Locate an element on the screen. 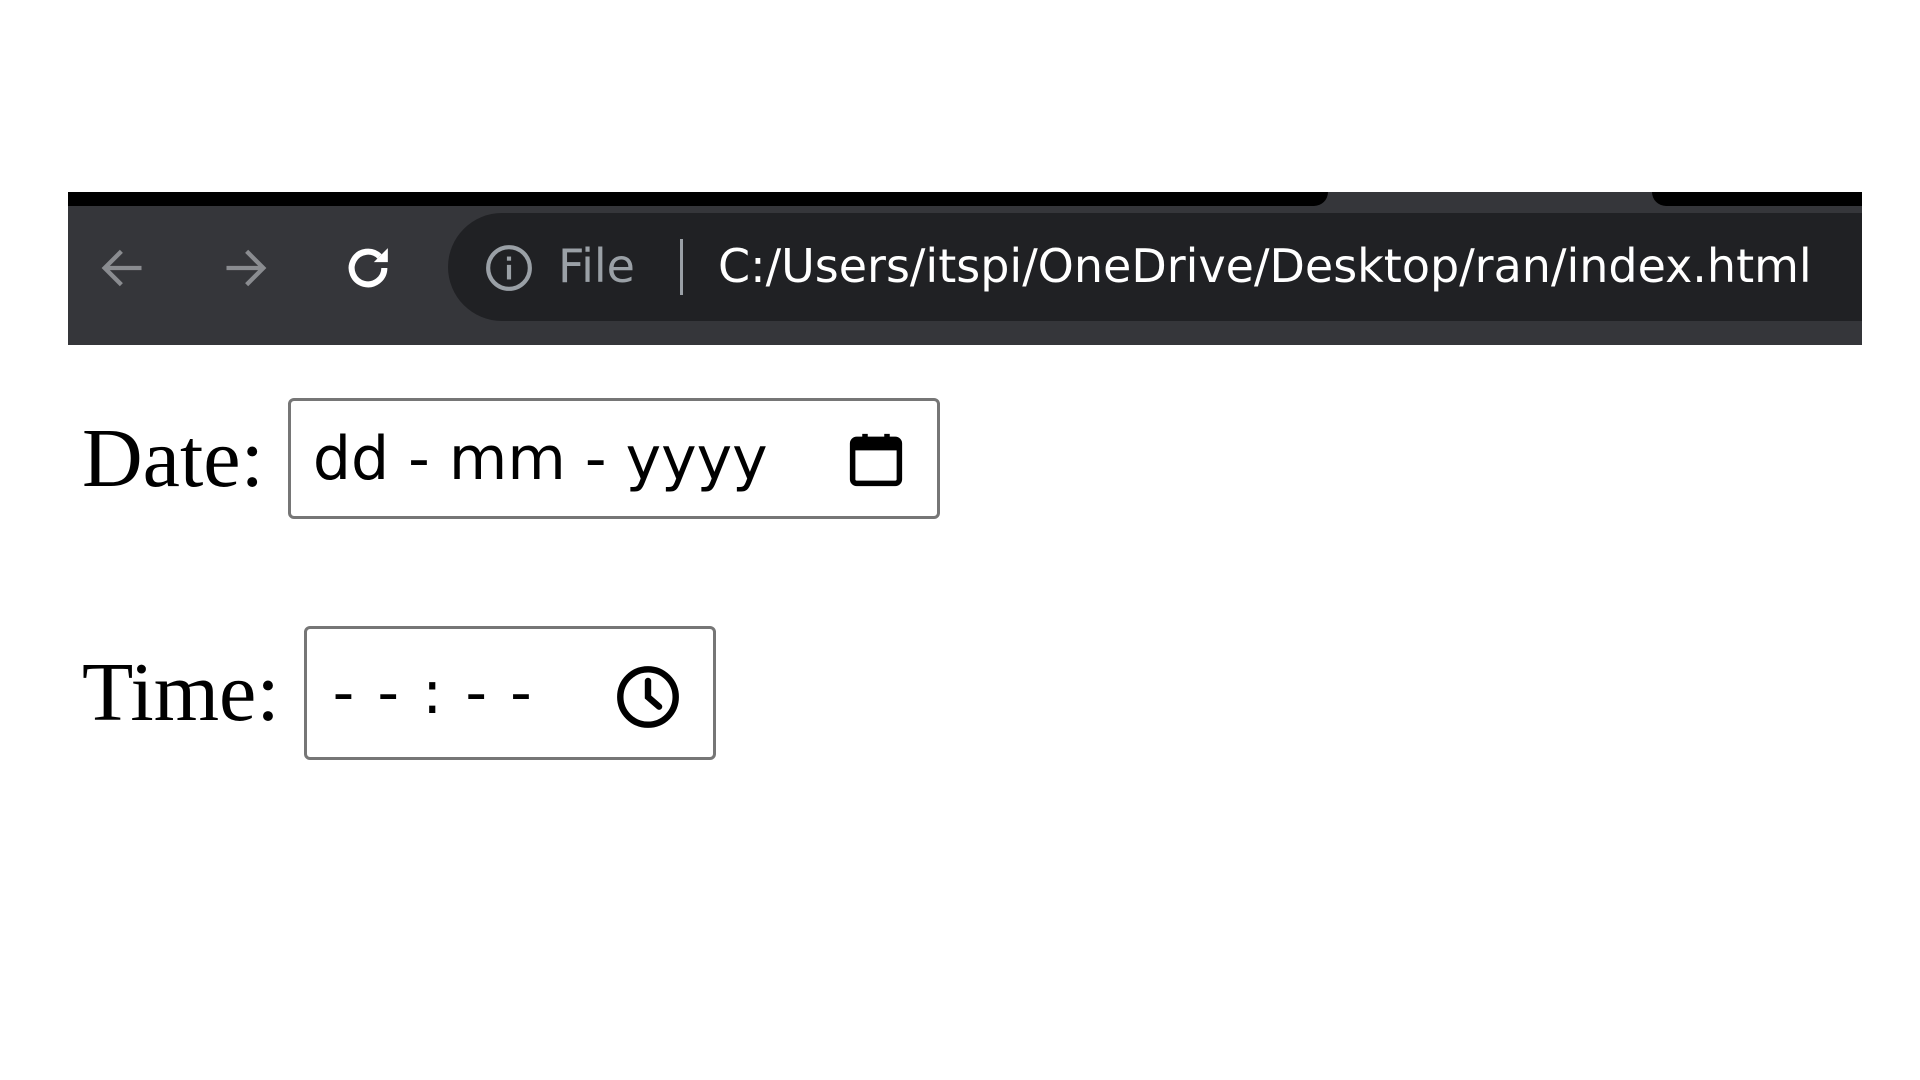 The width and height of the screenshot is (1920, 1080). tab-strip is located at coordinates (965, 199).